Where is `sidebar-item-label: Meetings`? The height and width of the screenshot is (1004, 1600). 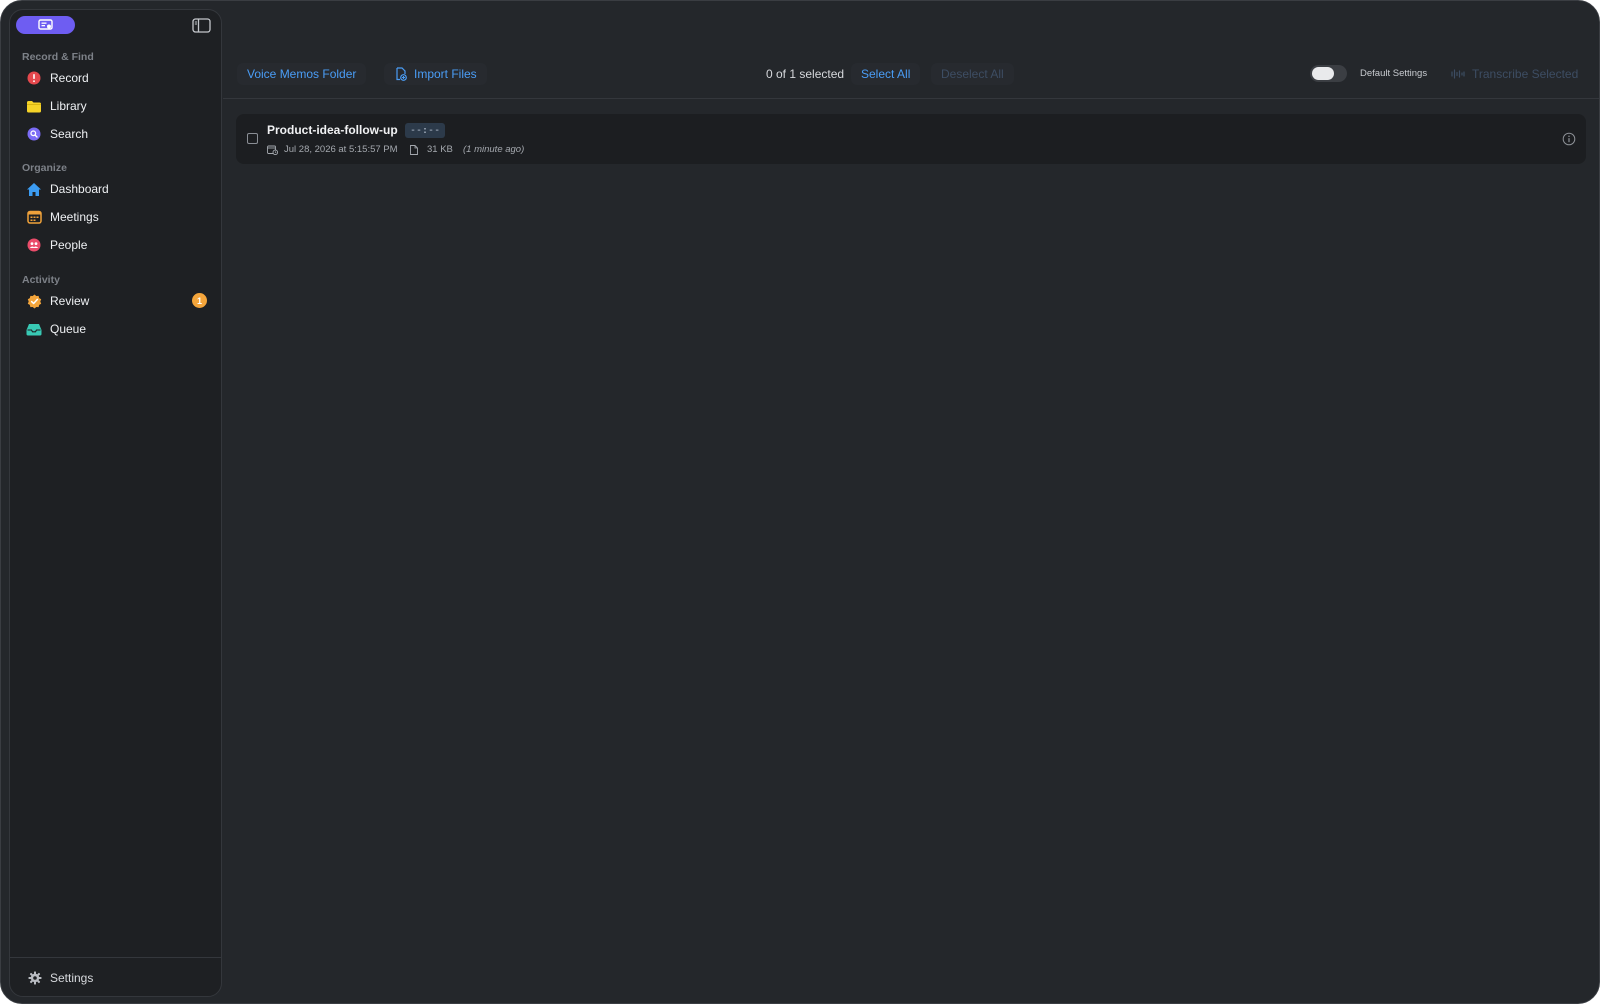 sidebar-item-label: Meetings is located at coordinates (74, 217).